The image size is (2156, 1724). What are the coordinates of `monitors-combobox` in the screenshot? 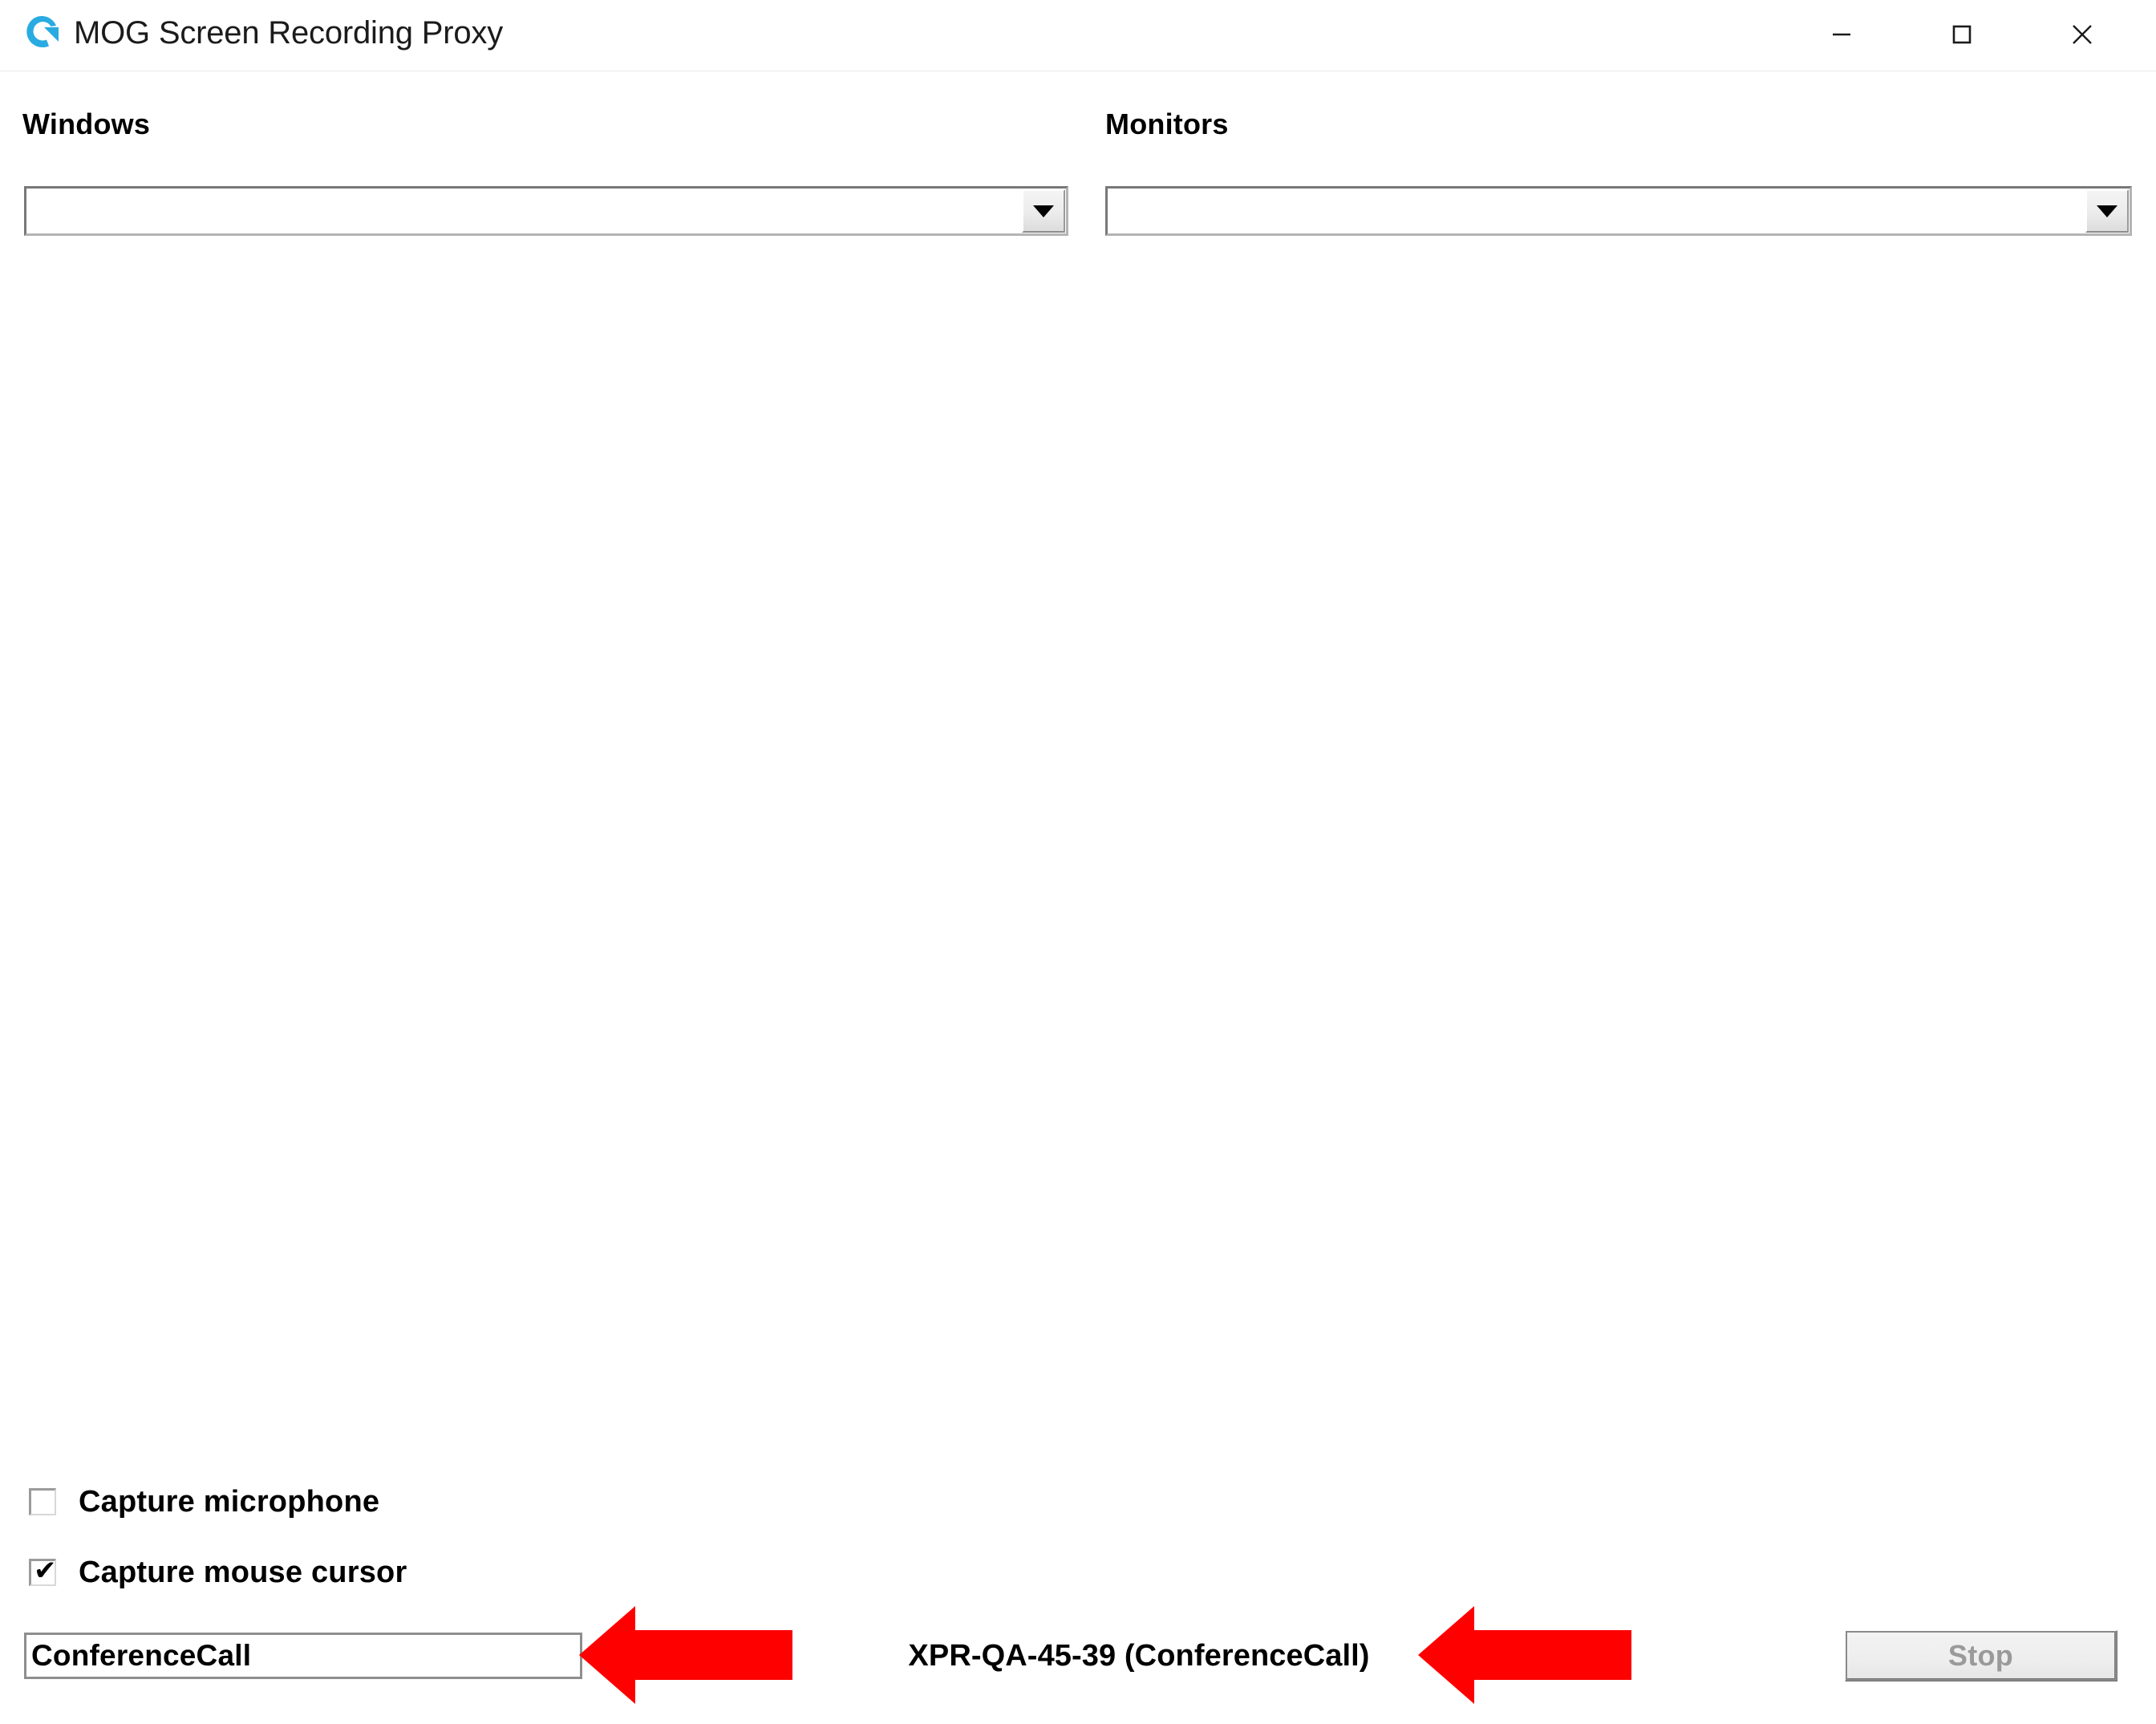 It's located at (1618, 211).